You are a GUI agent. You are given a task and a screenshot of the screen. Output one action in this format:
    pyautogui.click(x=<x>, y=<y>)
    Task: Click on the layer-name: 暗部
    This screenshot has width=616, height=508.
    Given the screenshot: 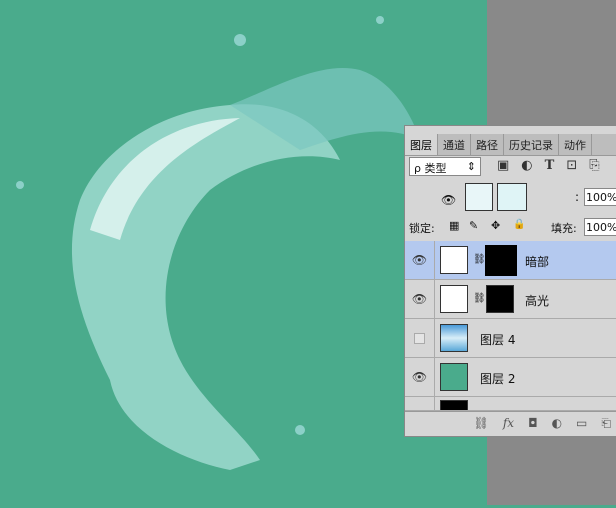 What is the action you would take?
    pyautogui.click(x=537, y=262)
    